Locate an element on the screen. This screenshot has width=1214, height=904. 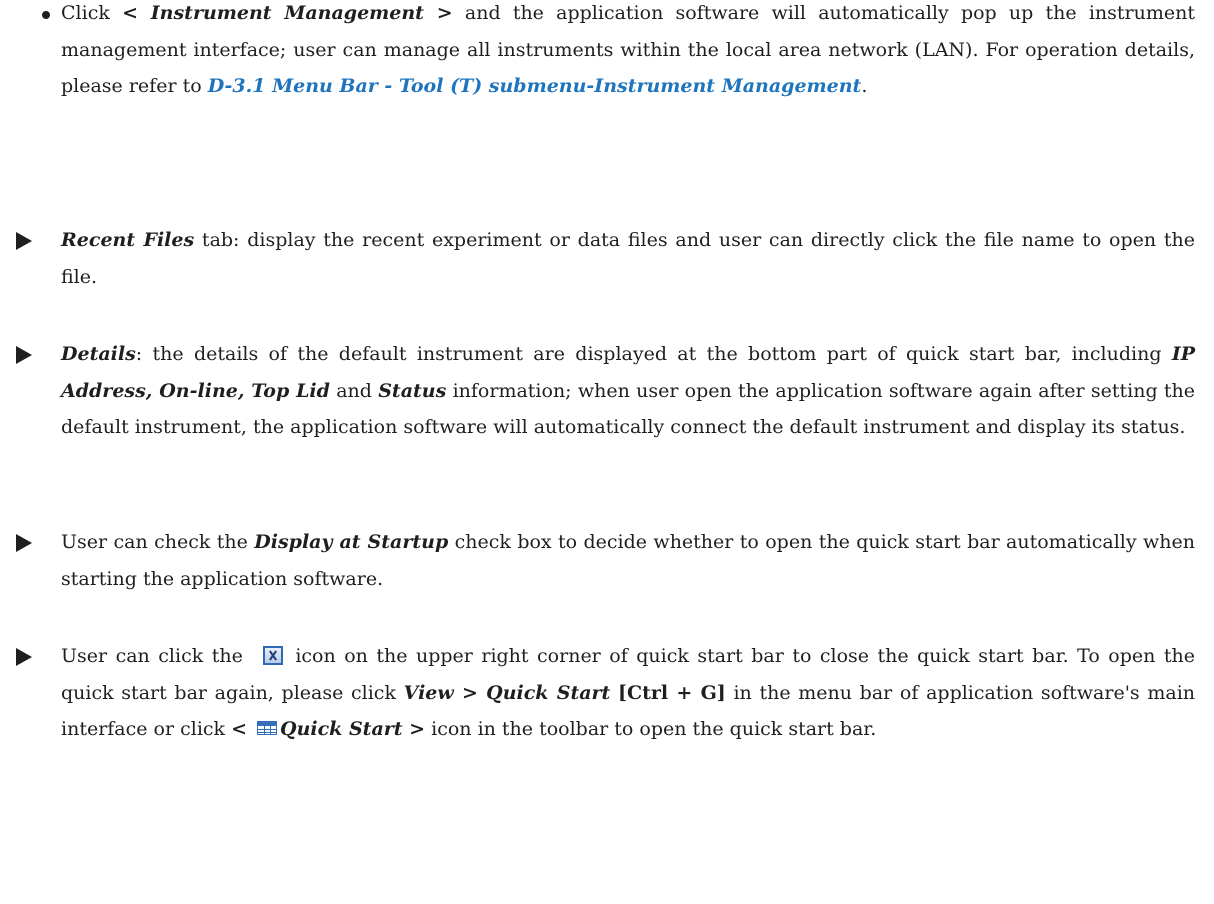
details-term: Details is located at coordinates (98, 354).